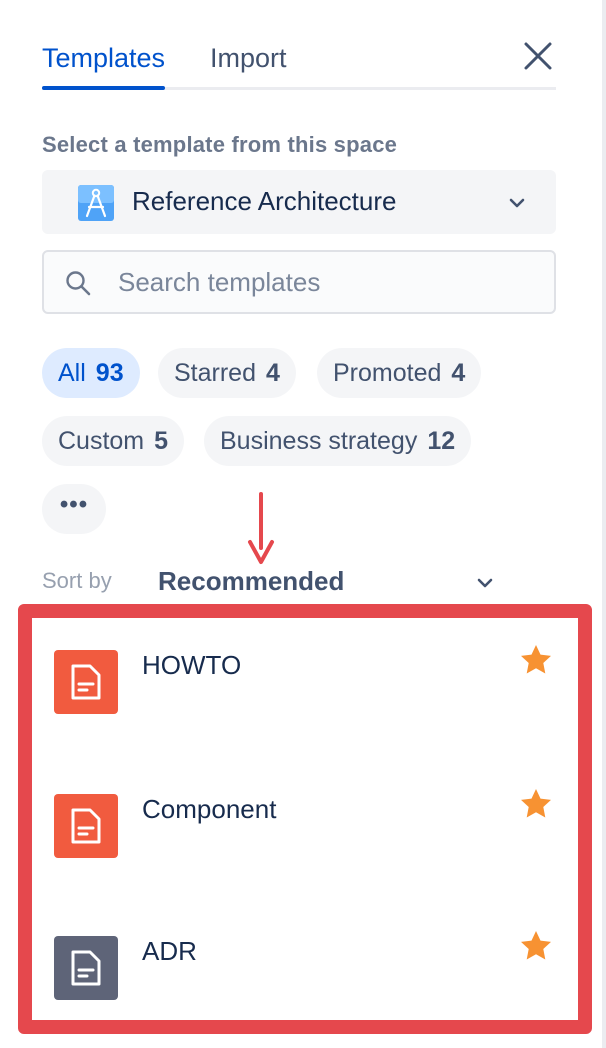 Image resolution: width=606 pixels, height=1048 pixels. What do you see at coordinates (328, 282) in the screenshot?
I see `search-input` at bounding box center [328, 282].